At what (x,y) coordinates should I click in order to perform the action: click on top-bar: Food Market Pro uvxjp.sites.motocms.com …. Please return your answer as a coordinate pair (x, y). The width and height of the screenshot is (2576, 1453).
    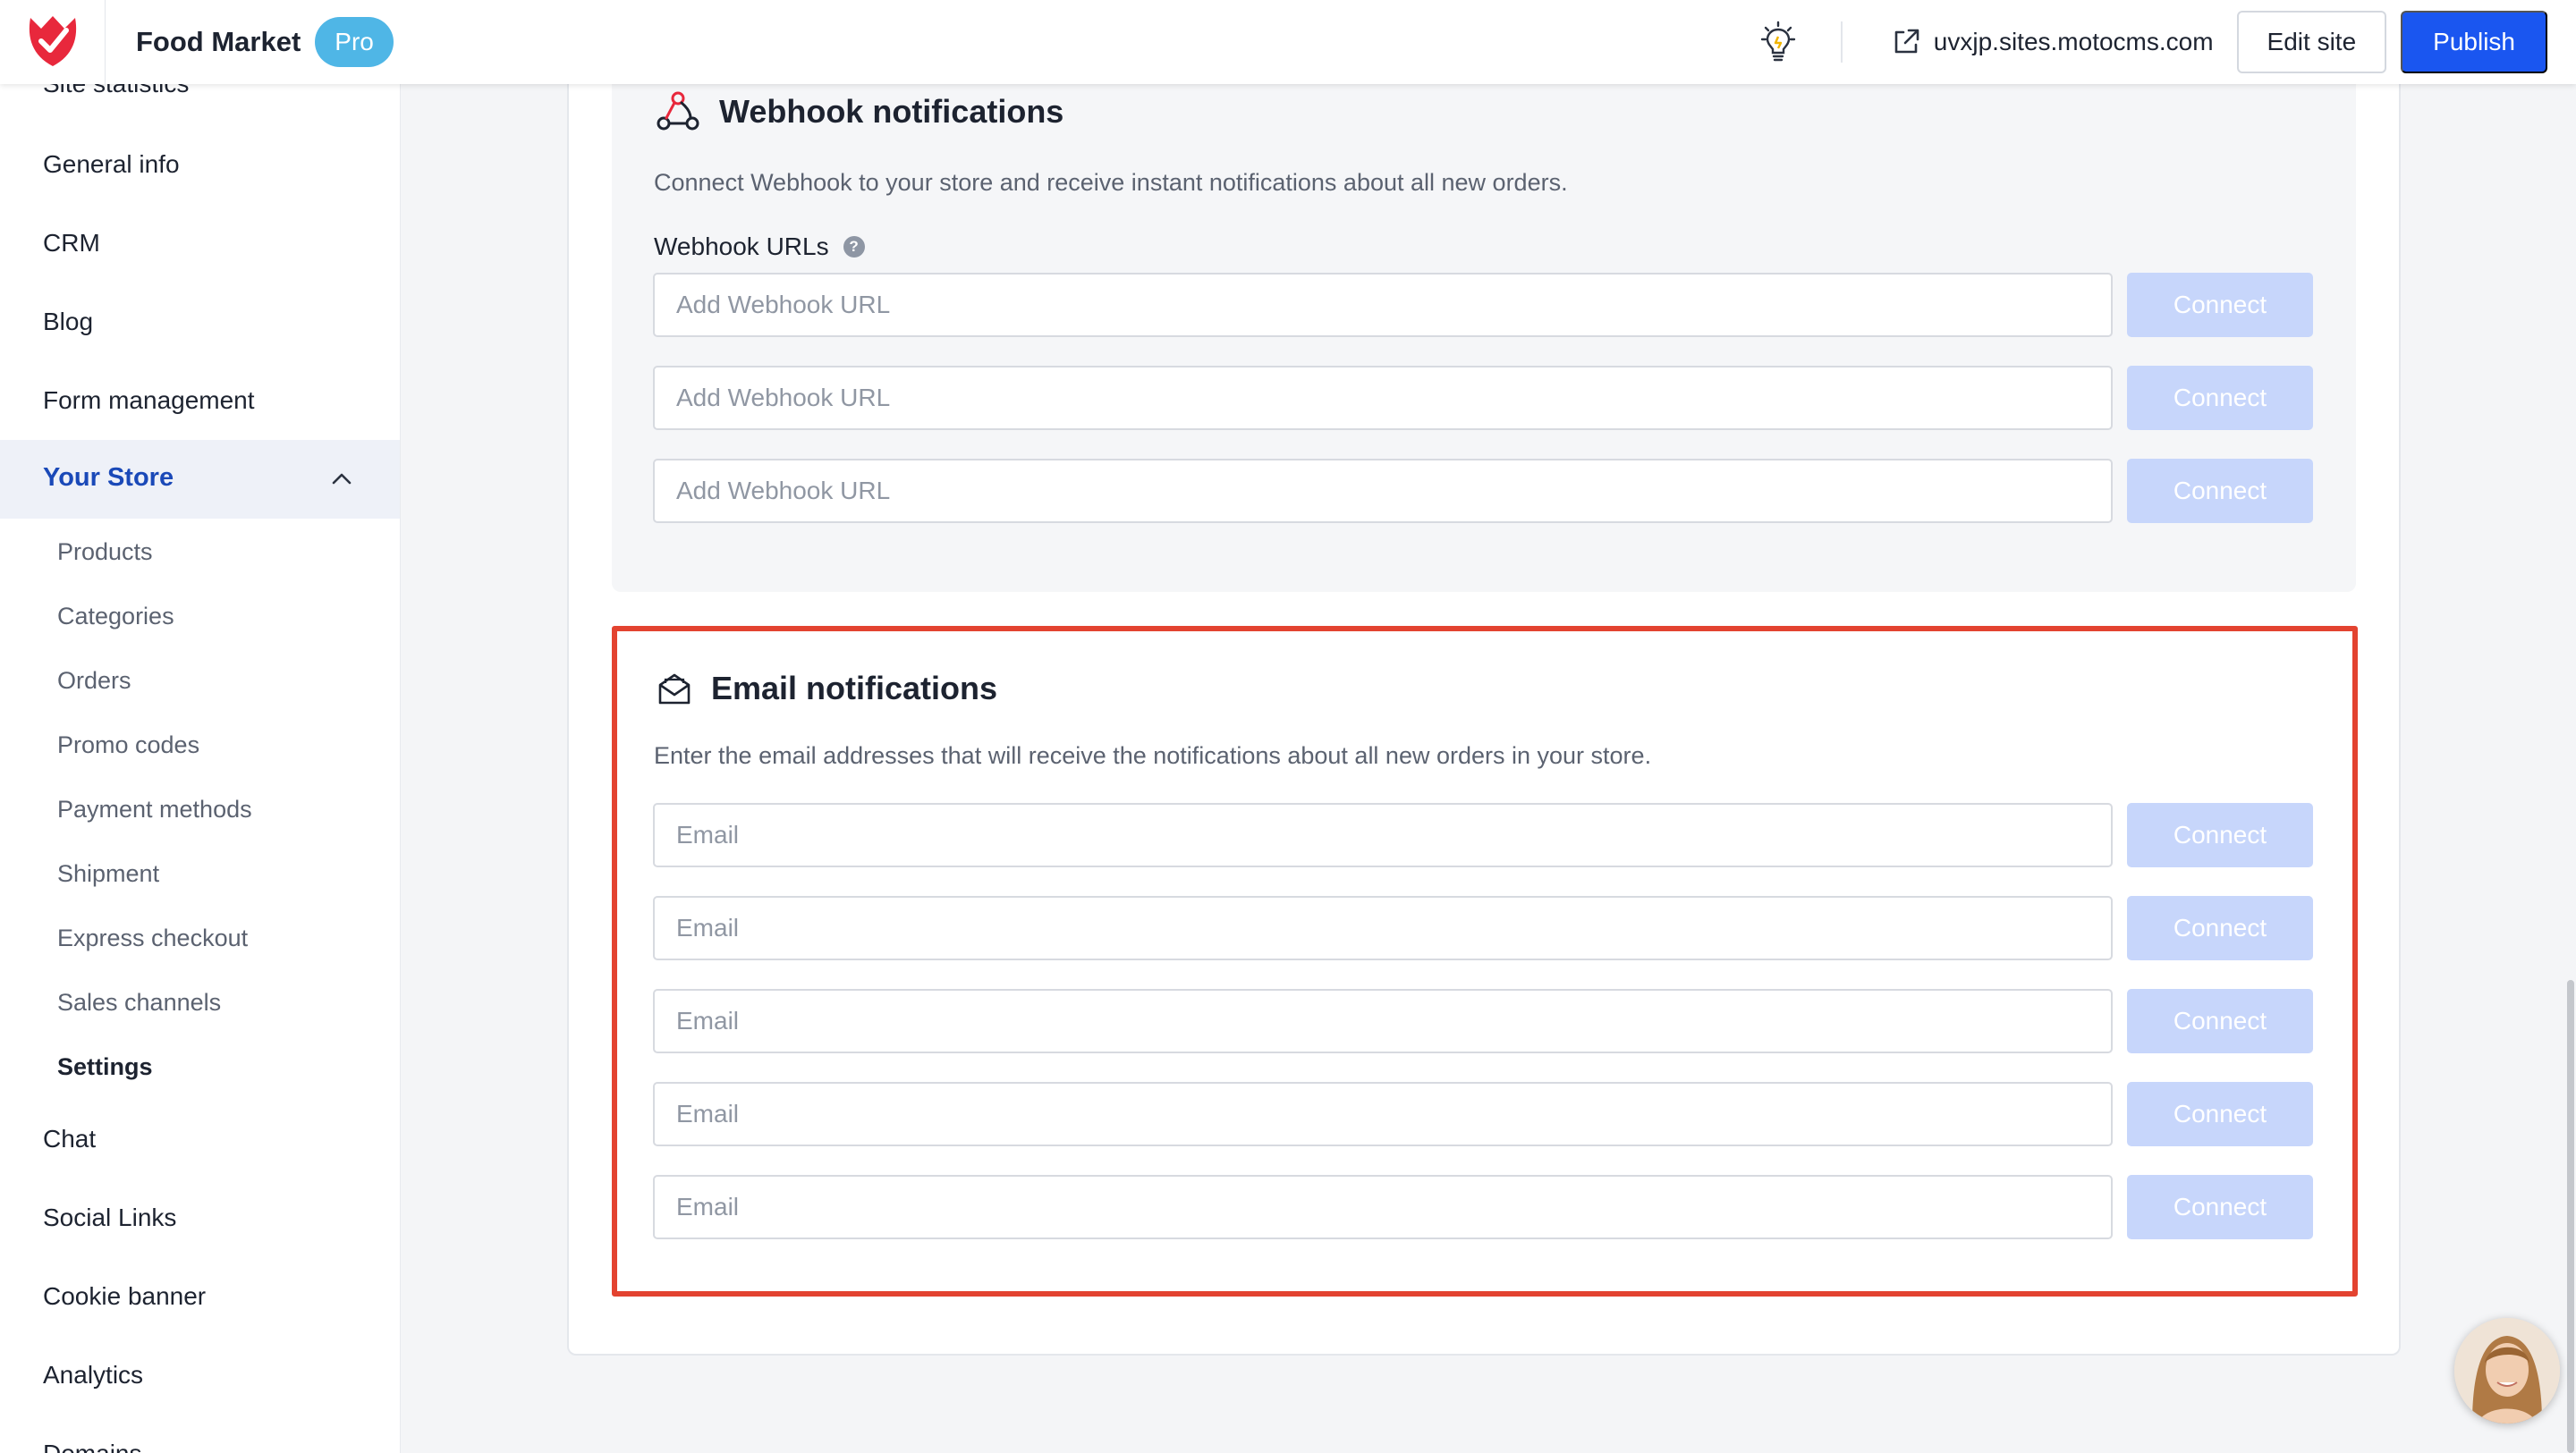
    Looking at the image, I should click on (1288, 42).